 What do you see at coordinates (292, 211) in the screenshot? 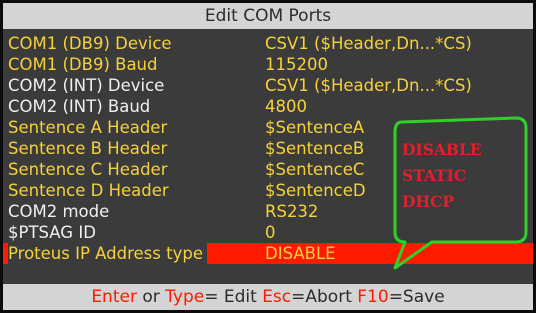
I see `setting-value: RS232` at bounding box center [292, 211].